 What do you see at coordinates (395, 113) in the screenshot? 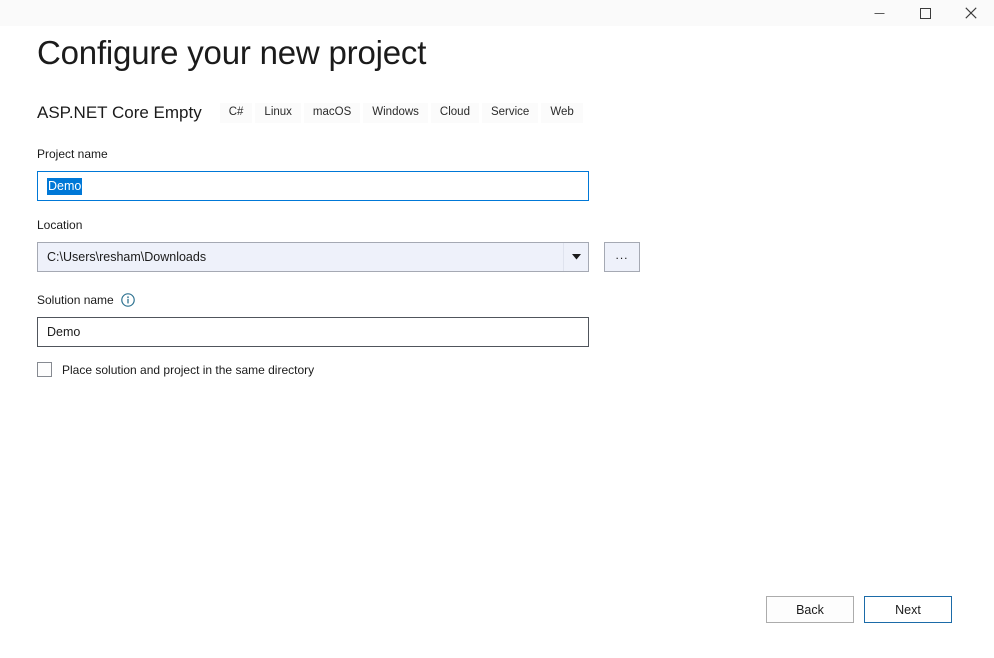
I see `template-tag-windows: Windows` at bounding box center [395, 113].